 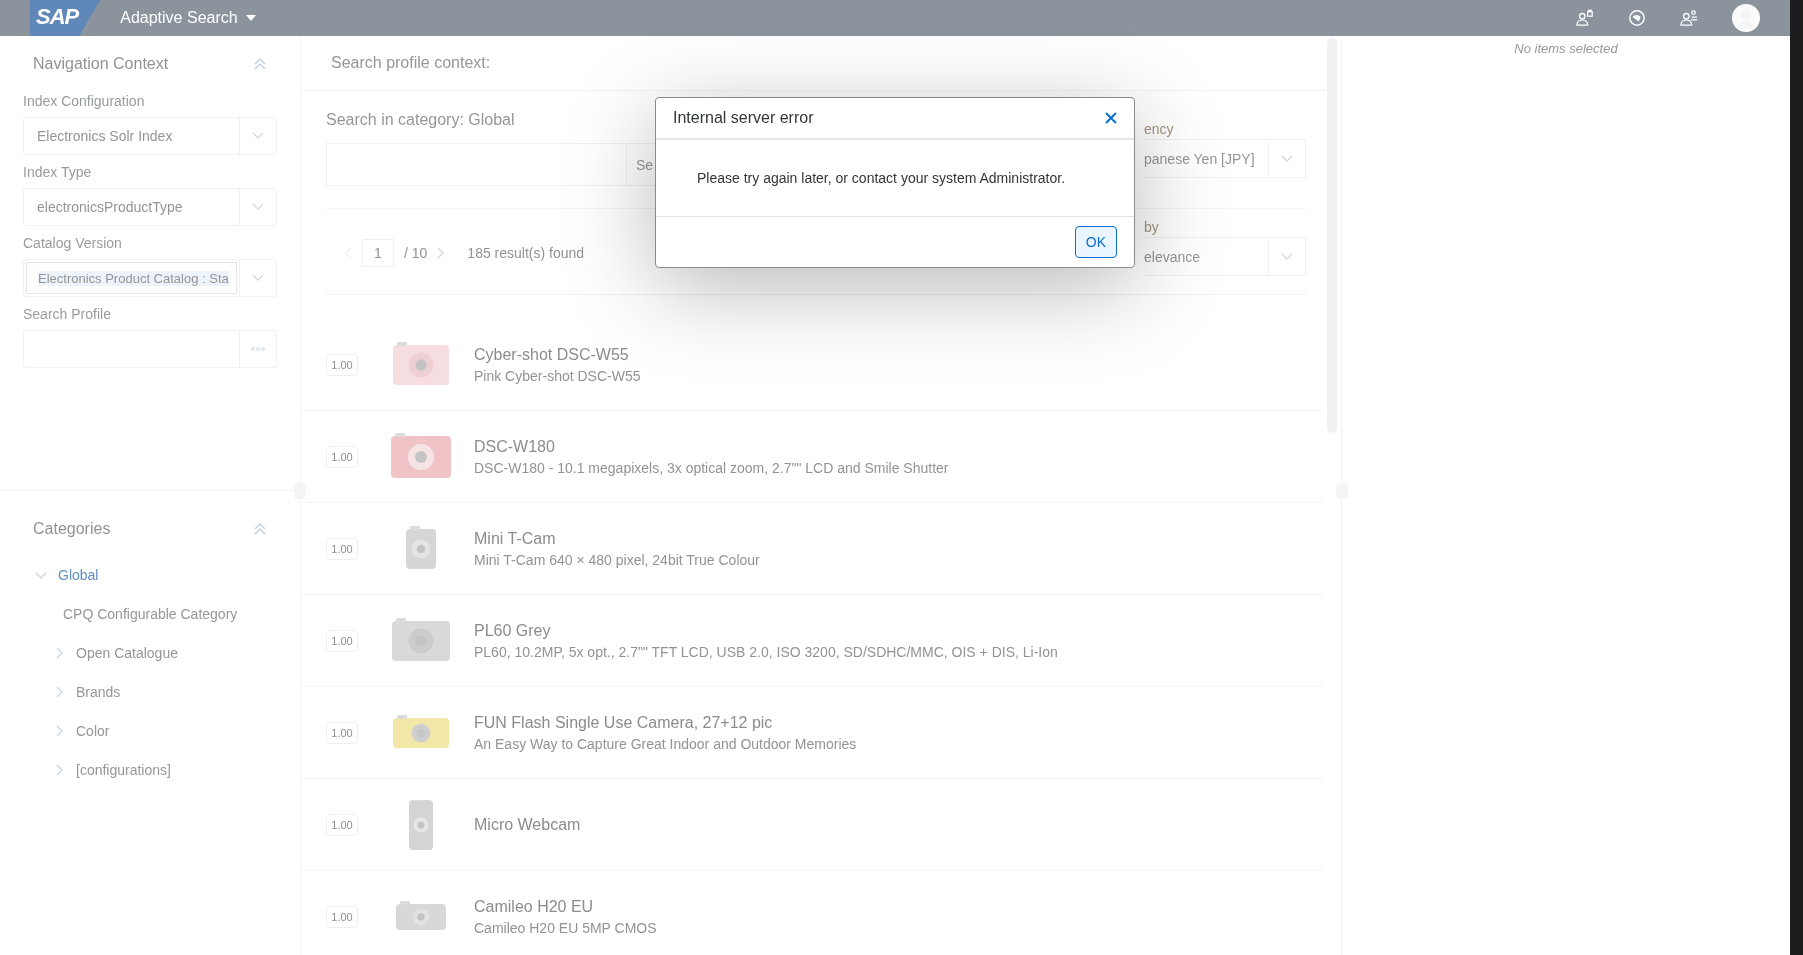 I want to click on product-name: Micro Webcam, so click(x=527, y=824).